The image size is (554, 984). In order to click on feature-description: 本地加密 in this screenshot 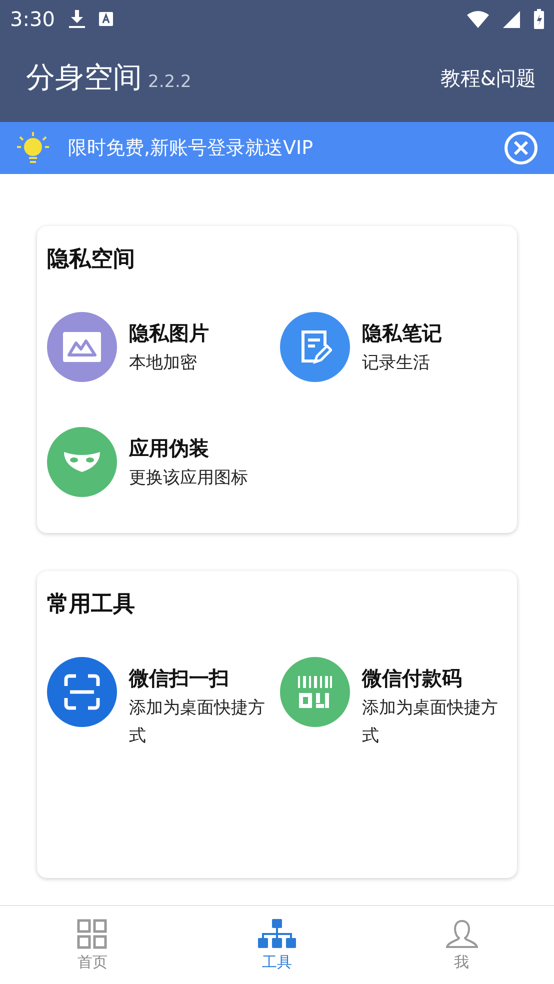, I will do `click(163, 363)`.